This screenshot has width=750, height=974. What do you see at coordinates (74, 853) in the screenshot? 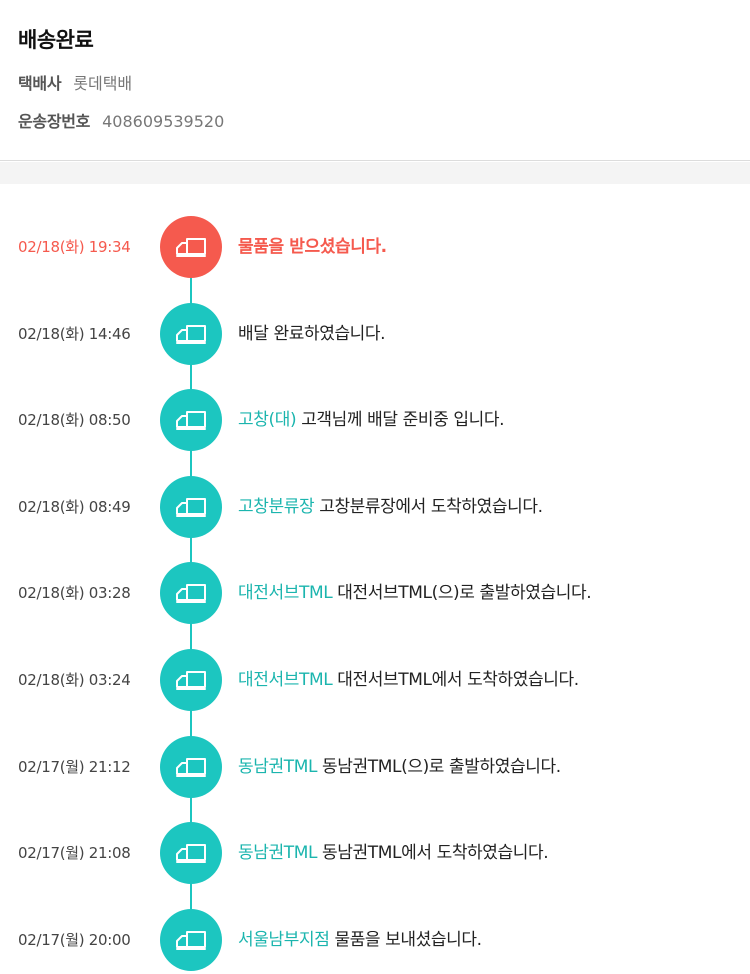
I see `event-time: 02/17(월) 21:08` at bounding box center [74, 853].